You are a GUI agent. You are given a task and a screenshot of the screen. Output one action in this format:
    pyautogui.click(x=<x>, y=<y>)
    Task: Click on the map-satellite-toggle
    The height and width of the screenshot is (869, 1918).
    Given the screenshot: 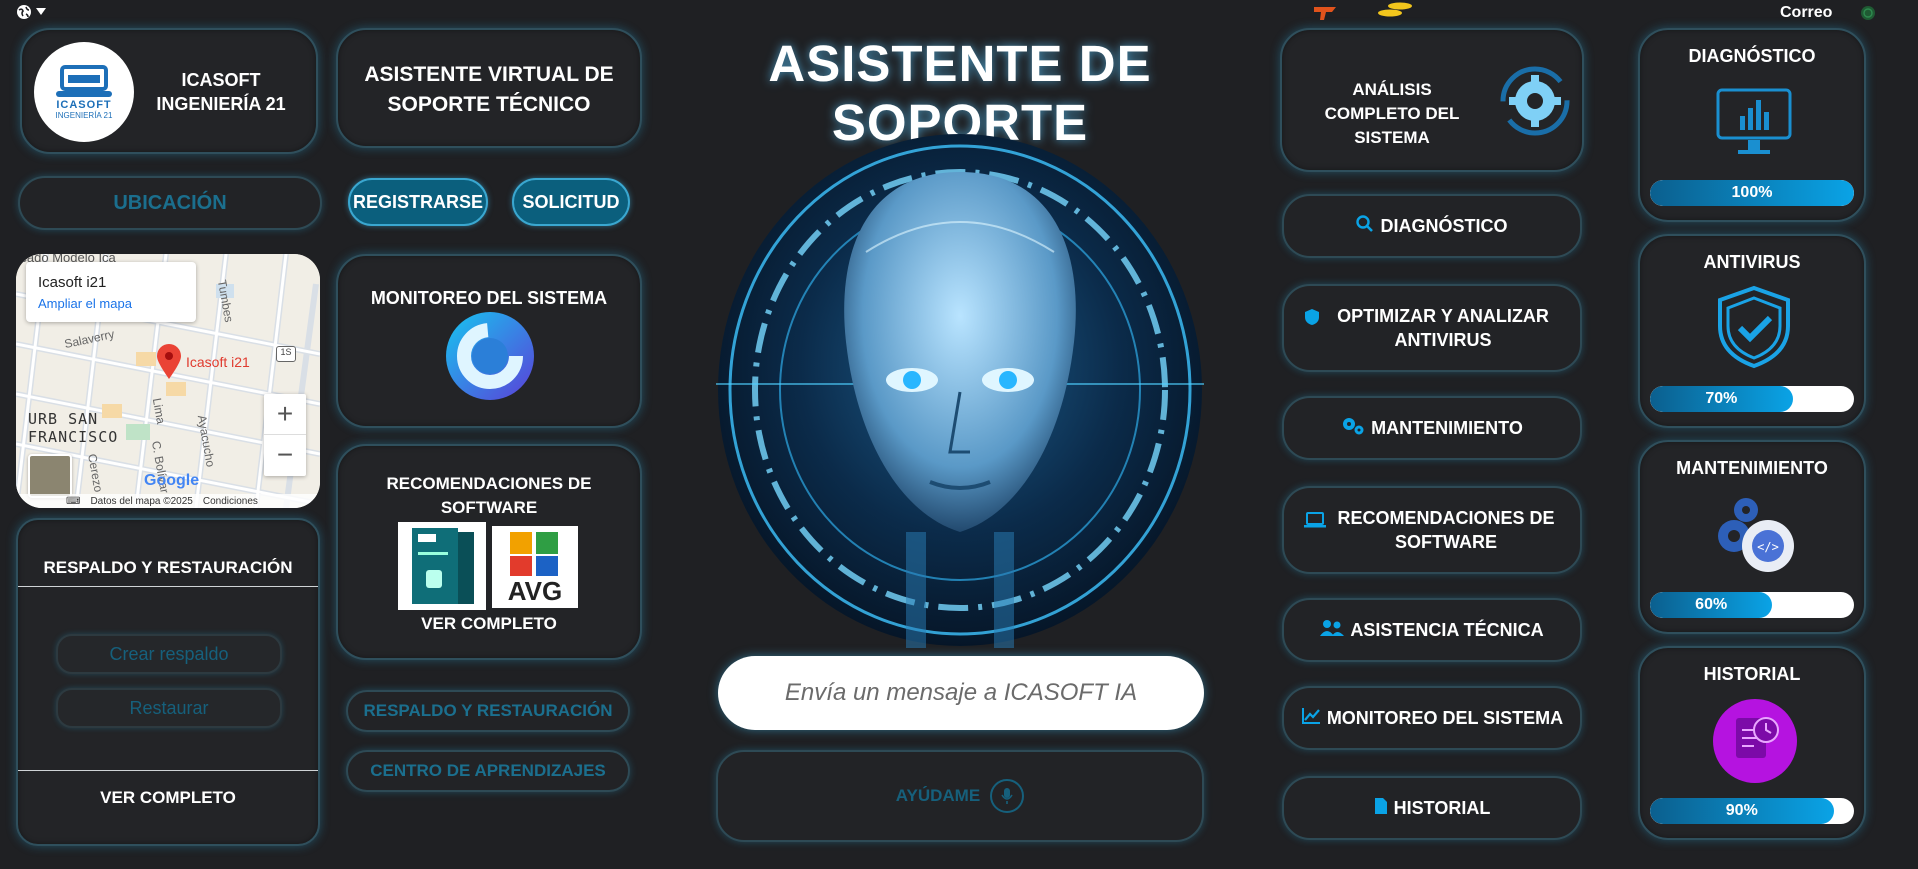 What is the action you would take?
    pyautogui.click(x=50, y=476)
    